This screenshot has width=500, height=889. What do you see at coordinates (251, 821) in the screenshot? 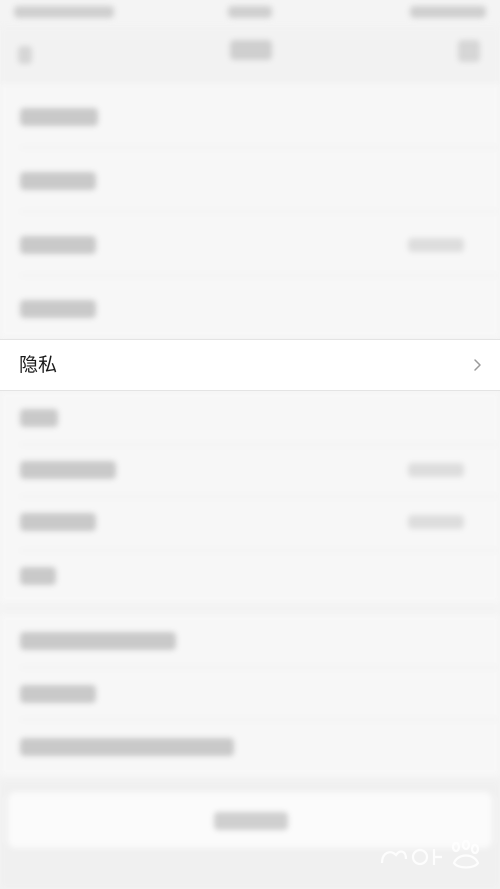
I see `button-label` at bounding box center [251, 821].